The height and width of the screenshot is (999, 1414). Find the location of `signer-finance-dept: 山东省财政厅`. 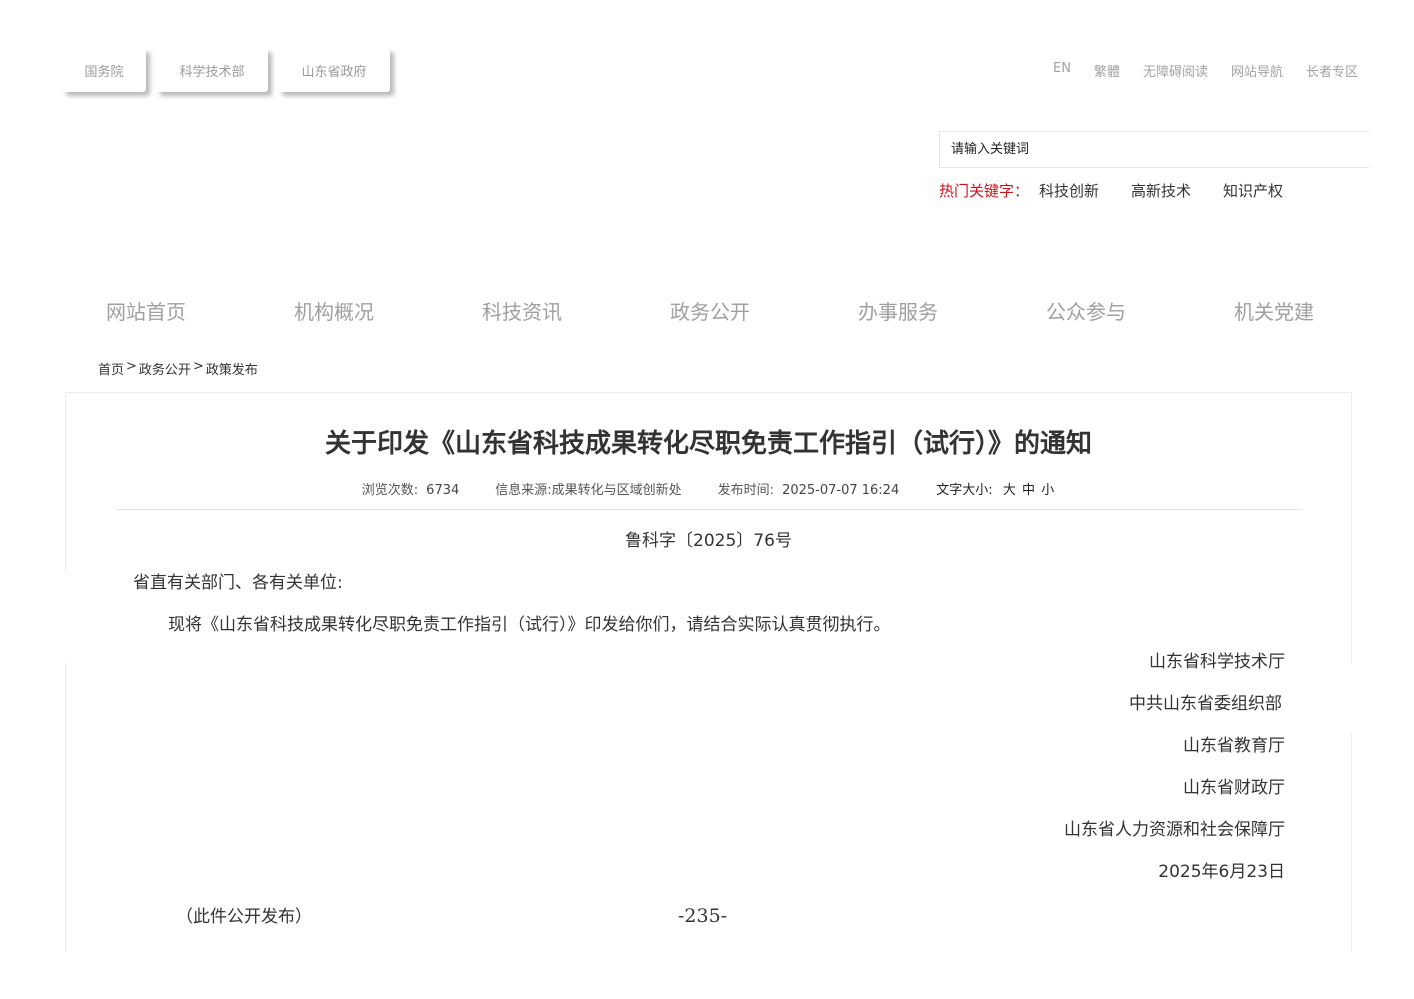

signer-finance-dept: 山东省财政厅 is located at coordinates (1234, 788).